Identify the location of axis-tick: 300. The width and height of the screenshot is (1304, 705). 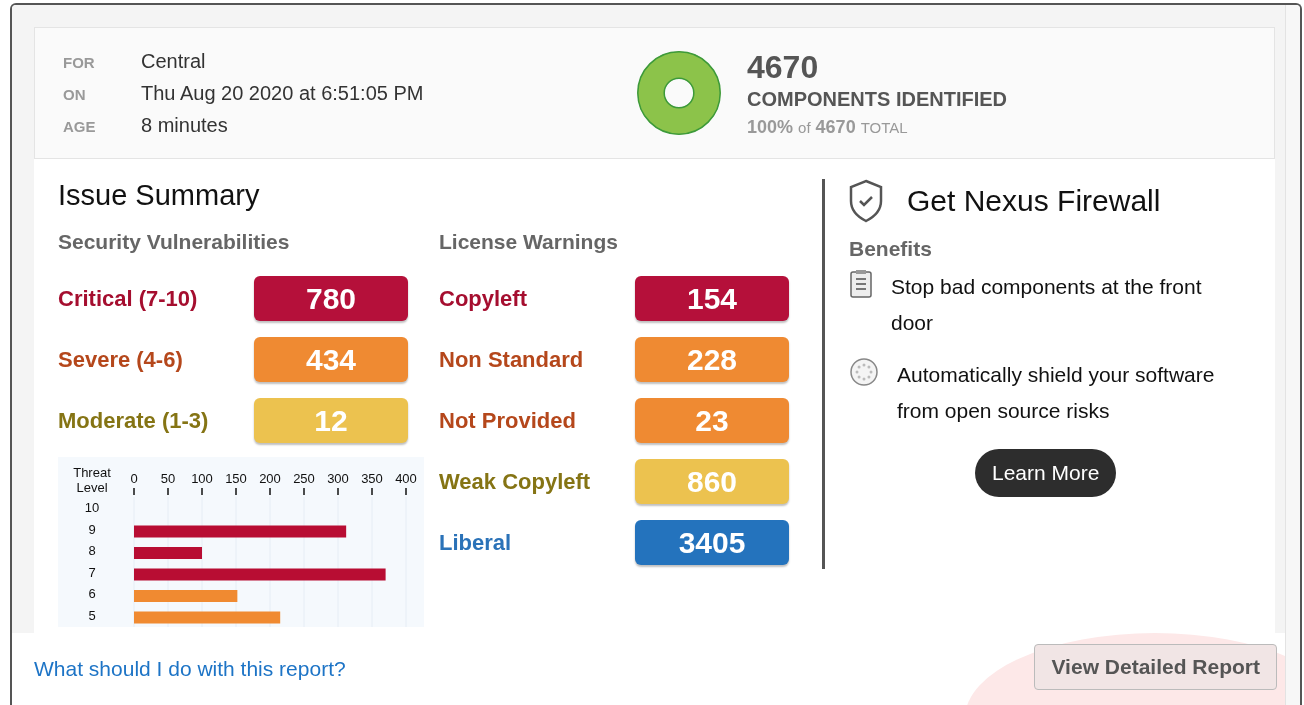
(338, 483).